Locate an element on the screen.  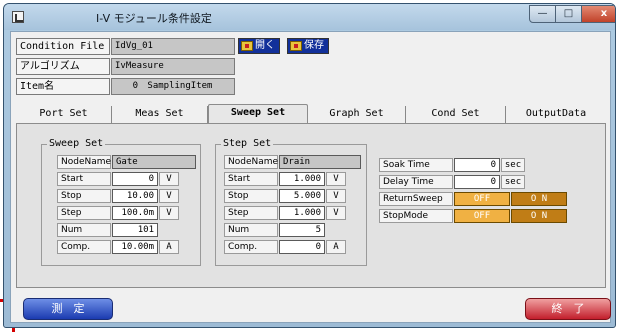
save-button: 保存 is located at coordinates (308, 46).